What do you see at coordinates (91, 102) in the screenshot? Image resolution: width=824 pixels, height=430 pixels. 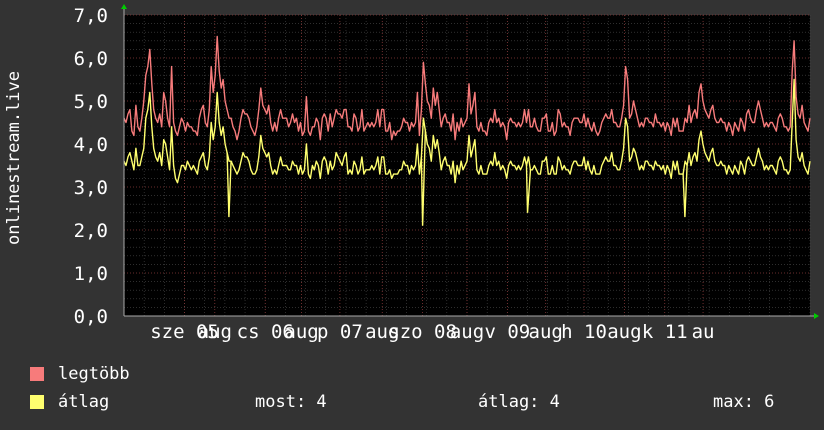 I see `y-tick-label: 5,0` at bounding box center [91, 102].